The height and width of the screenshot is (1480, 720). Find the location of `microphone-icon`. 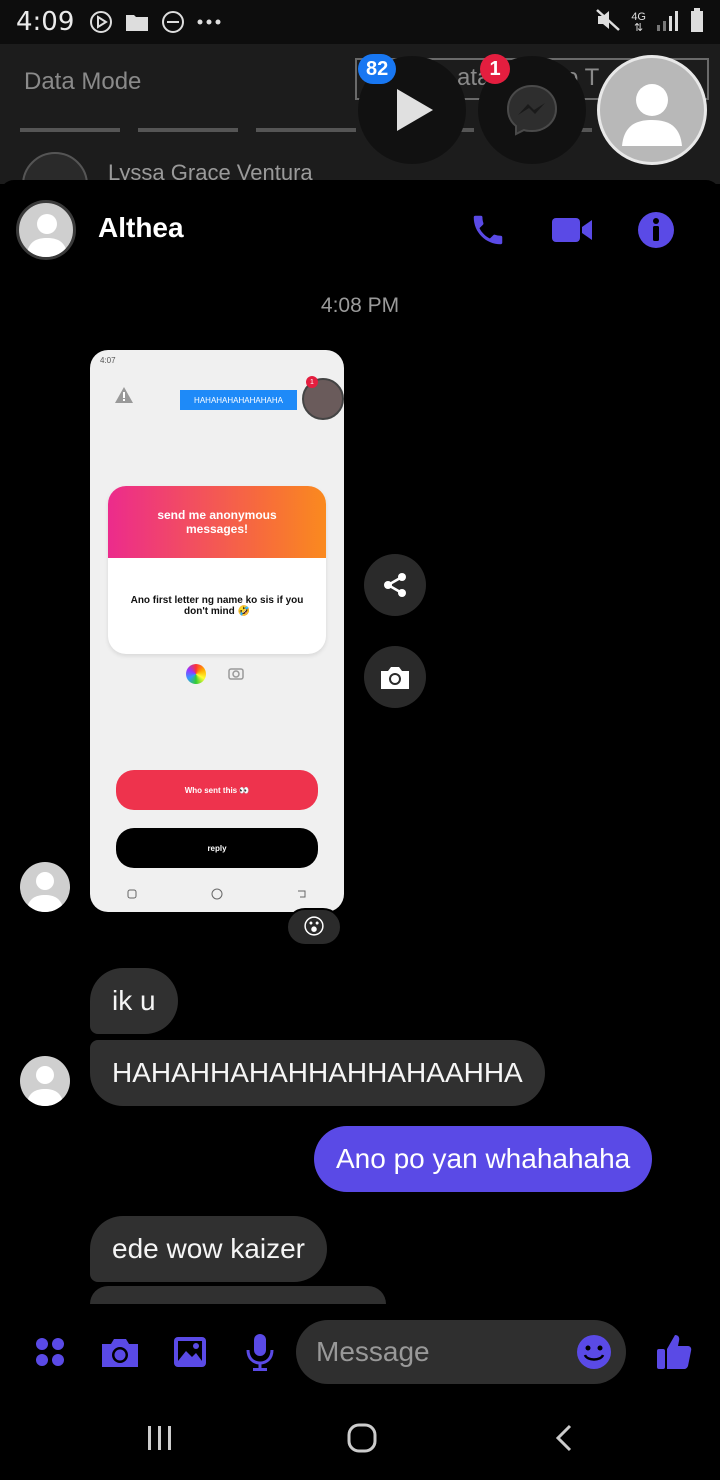

microphone-icon is located at coordinates (260, 1352).